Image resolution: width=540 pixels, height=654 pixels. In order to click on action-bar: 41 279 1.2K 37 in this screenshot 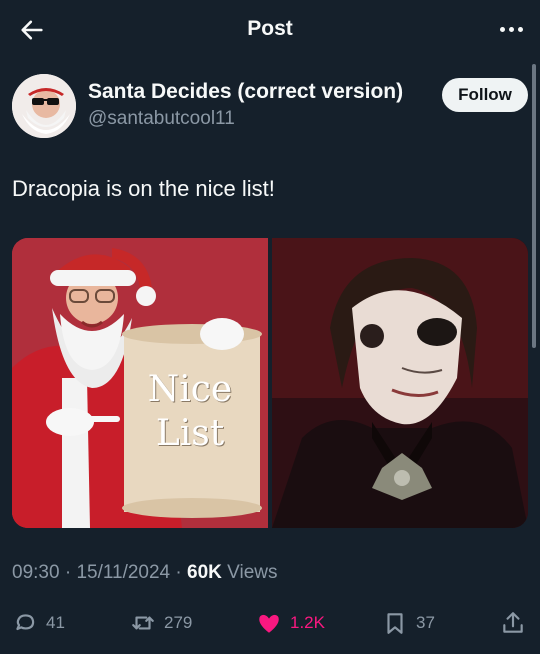, I will do `click(270, 623)`.